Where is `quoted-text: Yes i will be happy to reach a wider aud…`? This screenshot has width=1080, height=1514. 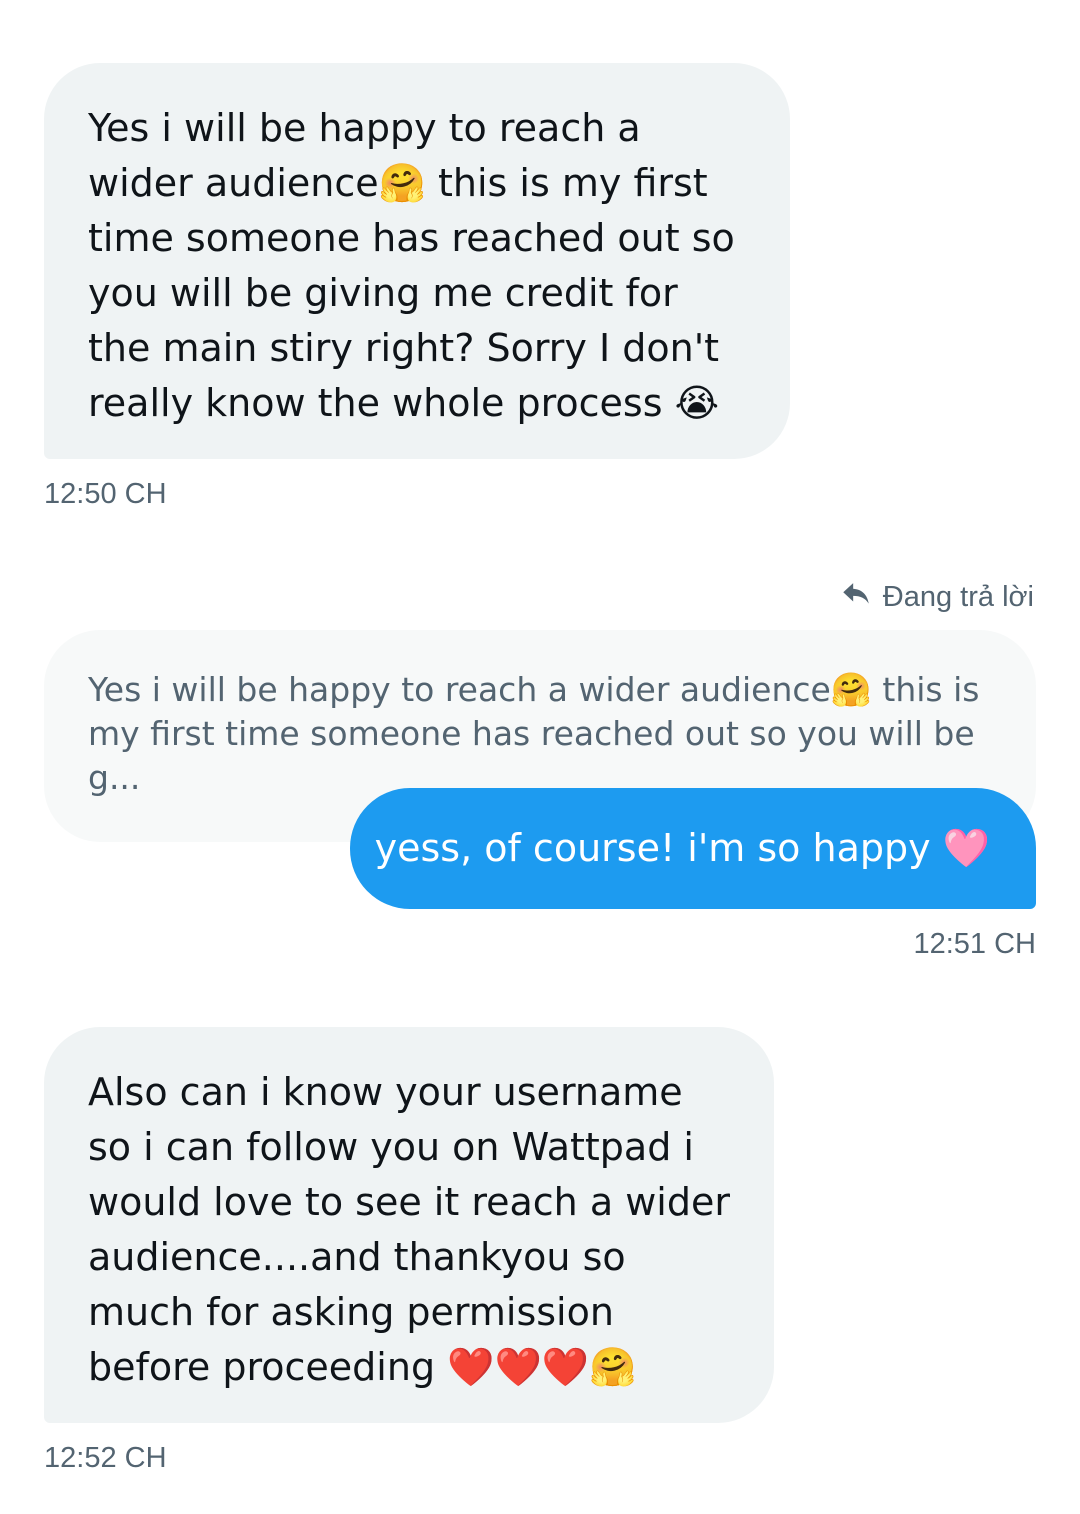
quoted-text: Yes i will be happy to reach a wider aud… is located at coordinates (534, 733).